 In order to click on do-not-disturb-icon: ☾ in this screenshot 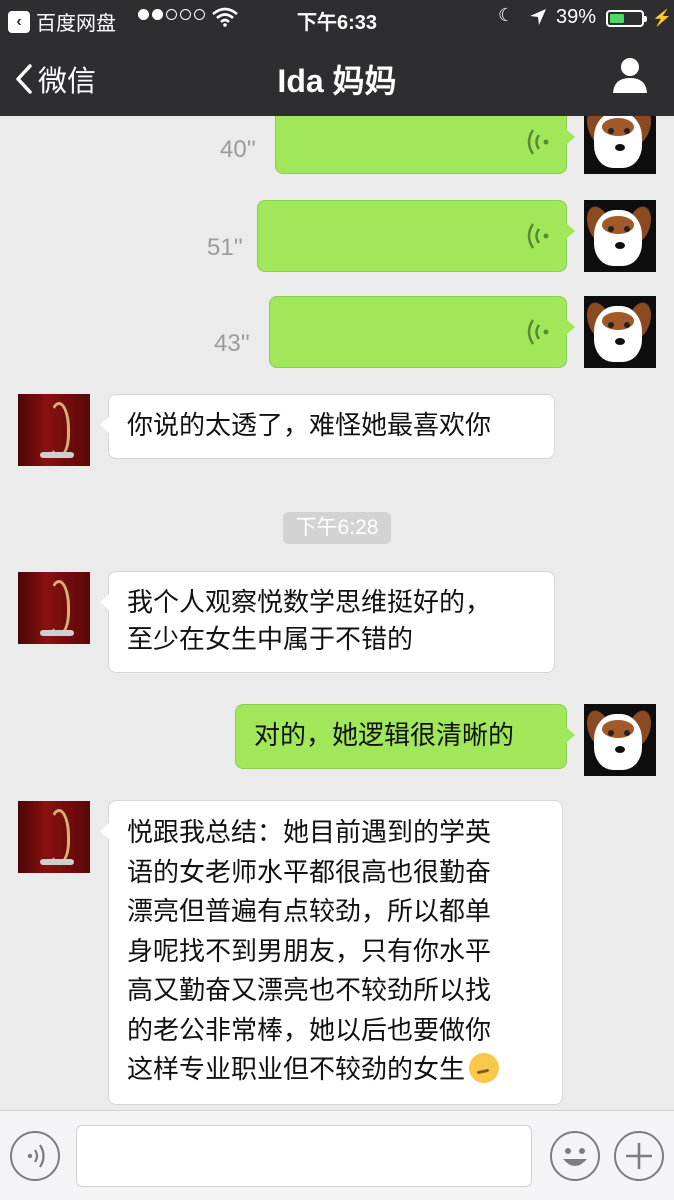, I will do `click(506, 15)`.